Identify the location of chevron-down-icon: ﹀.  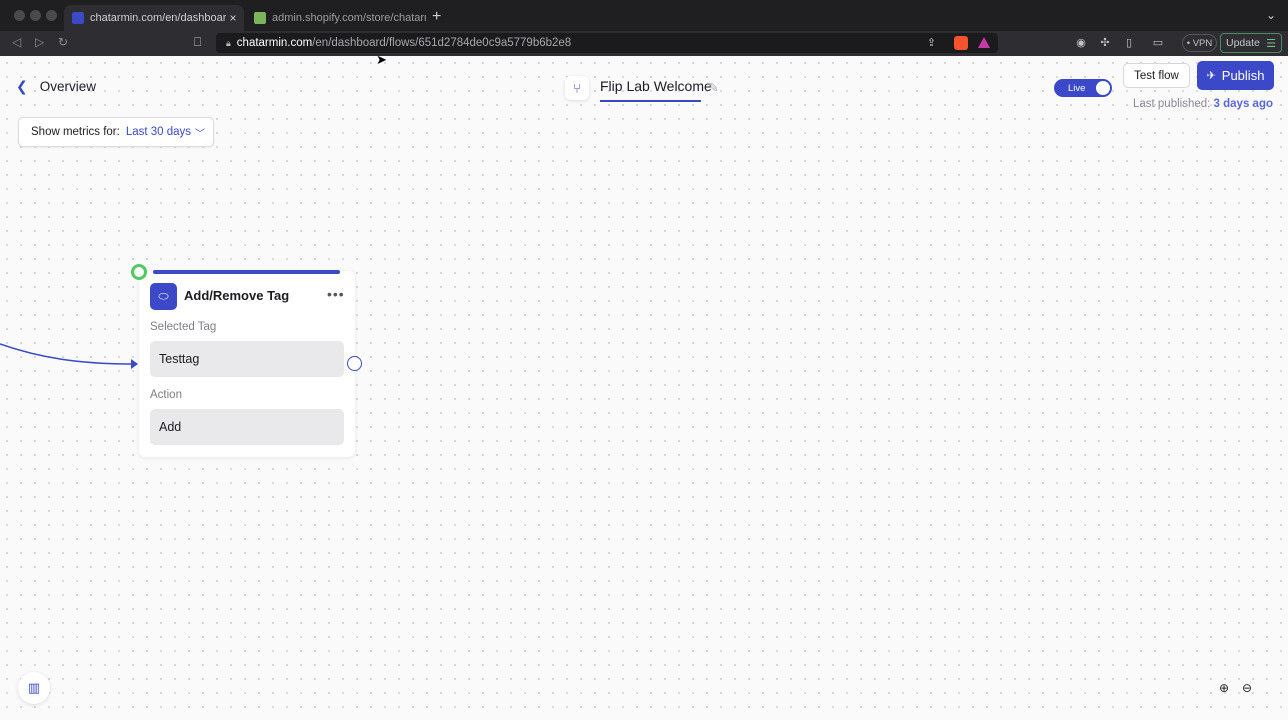
(200, 134).